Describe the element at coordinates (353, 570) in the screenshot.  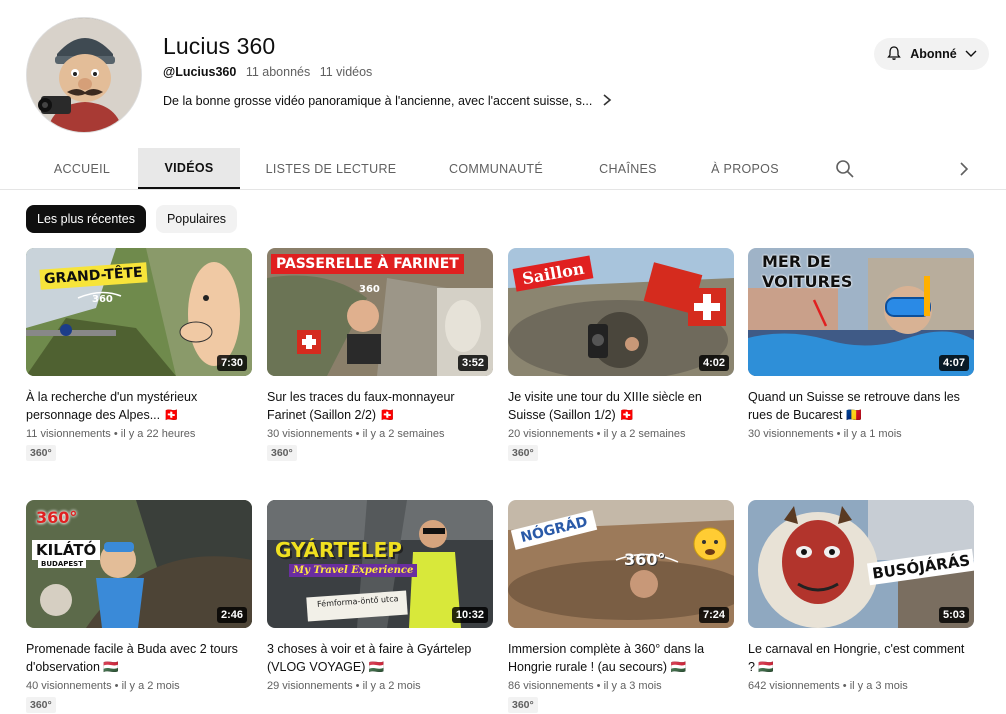
I see `thumbnail-subcaption: My Travel Experience` at that location.